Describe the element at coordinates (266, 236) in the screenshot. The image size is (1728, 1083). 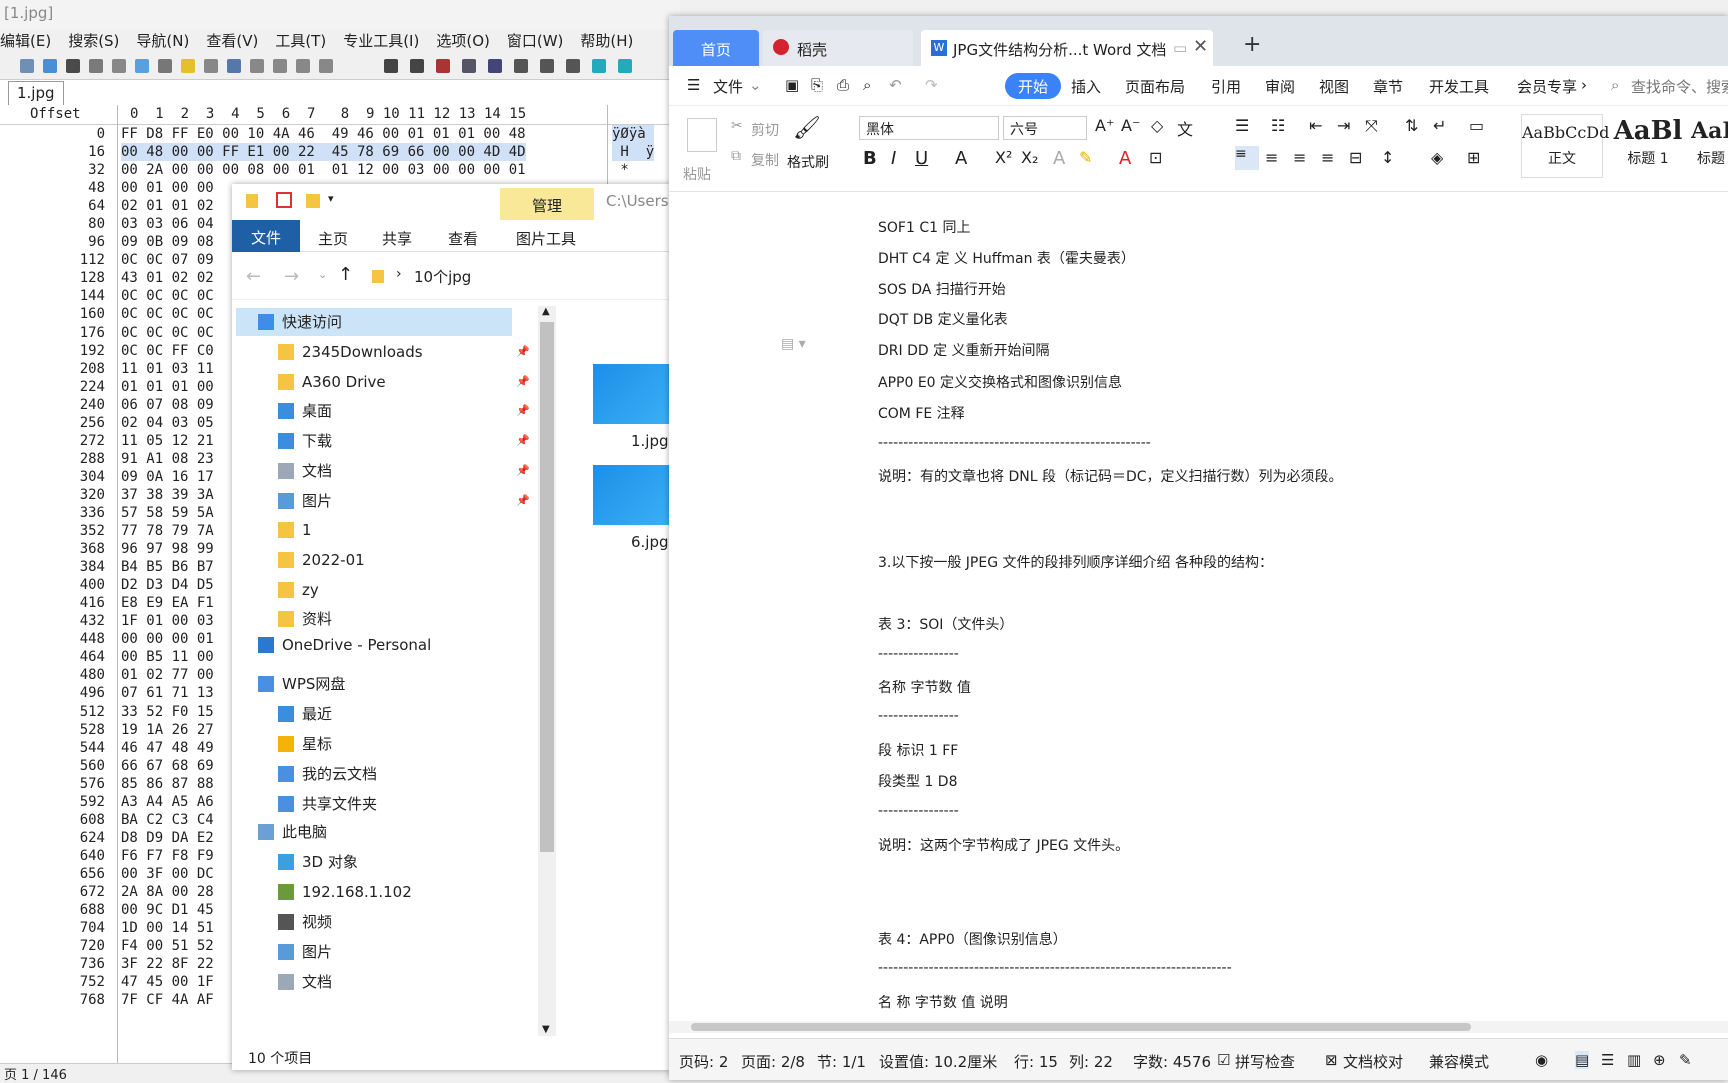
I see `tab-file: 文件` at that location.